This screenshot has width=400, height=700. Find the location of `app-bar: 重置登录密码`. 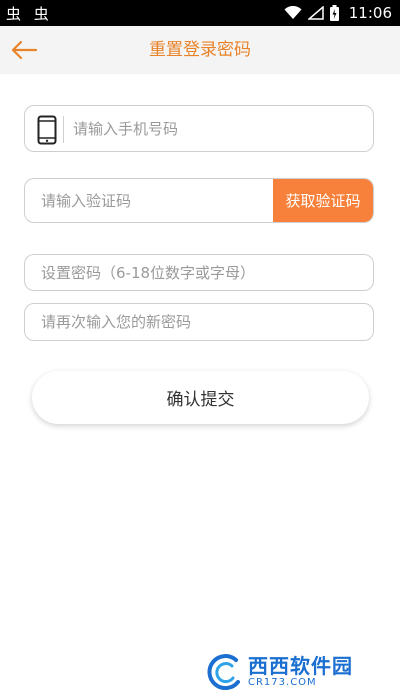

app-bar: 重置登录密码 is located at coordinates (200, 50).